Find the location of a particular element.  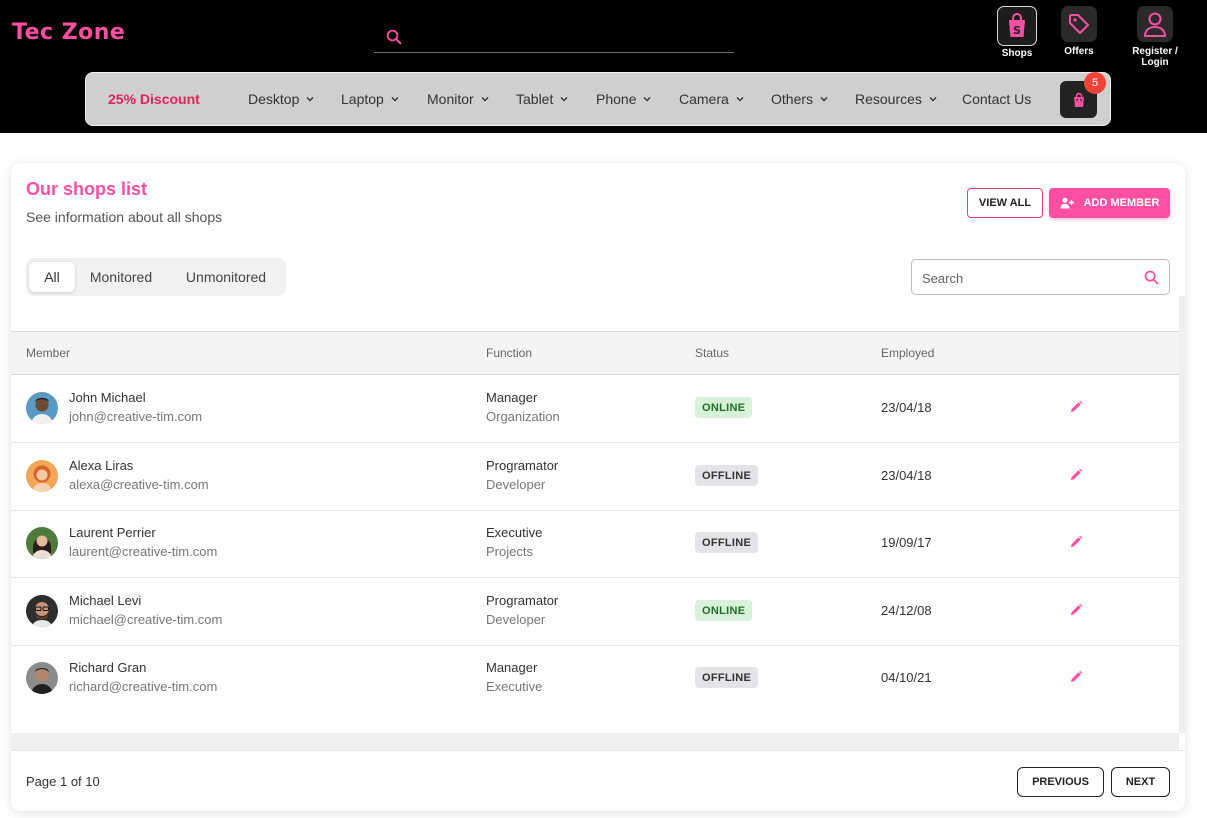

table-search is located at coordinates (1040, 277).